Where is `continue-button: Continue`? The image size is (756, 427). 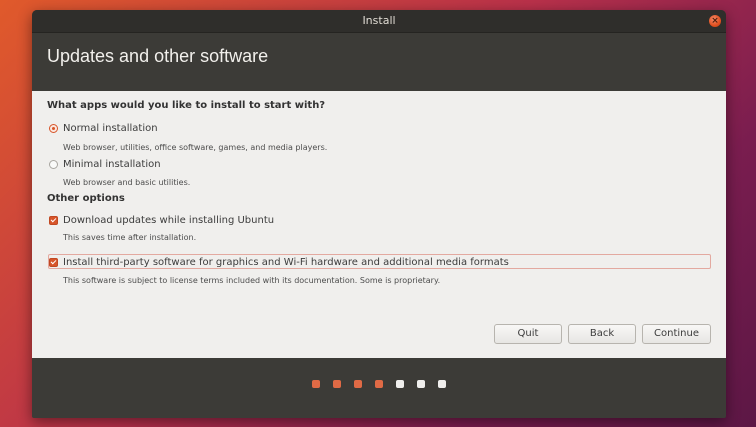 continue-button: Continue is located at coordinates (676, 334).